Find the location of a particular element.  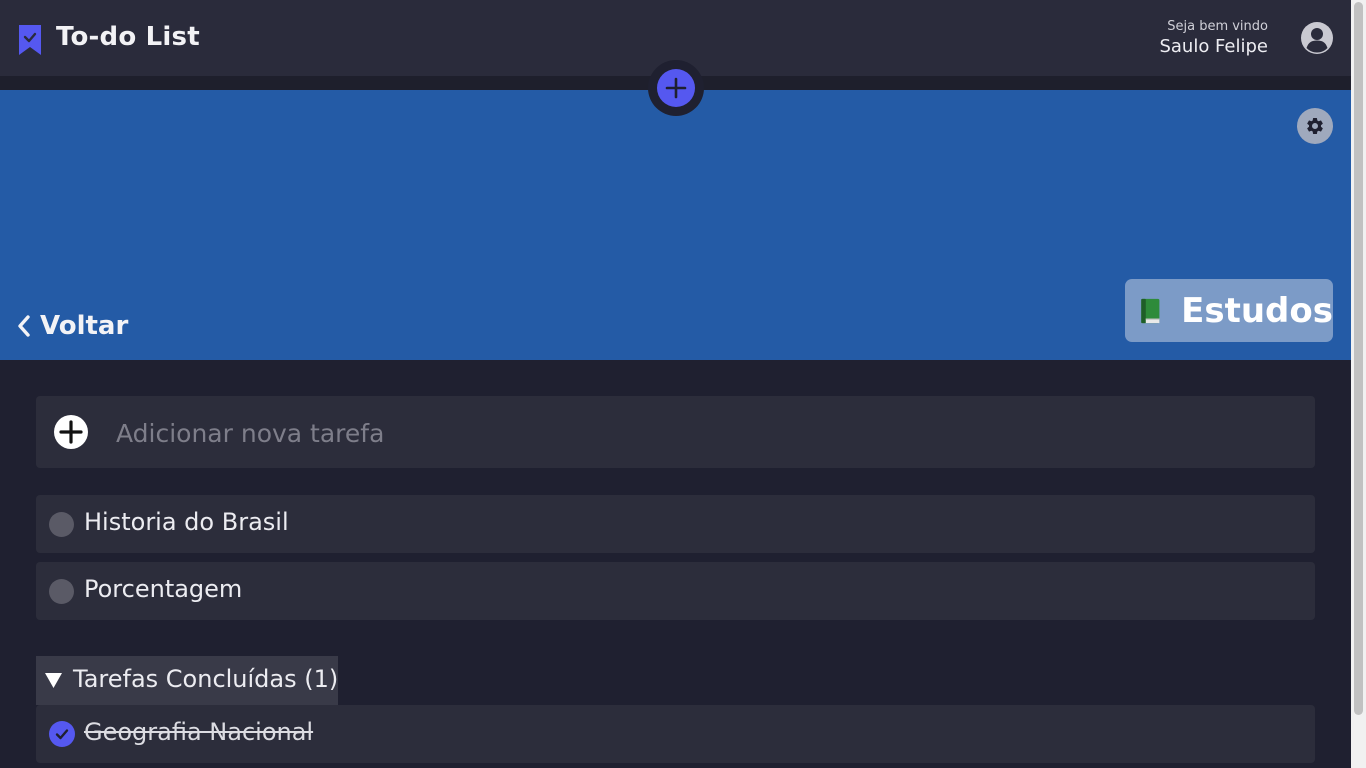

add-task-input is located at coordinates (706, 433).